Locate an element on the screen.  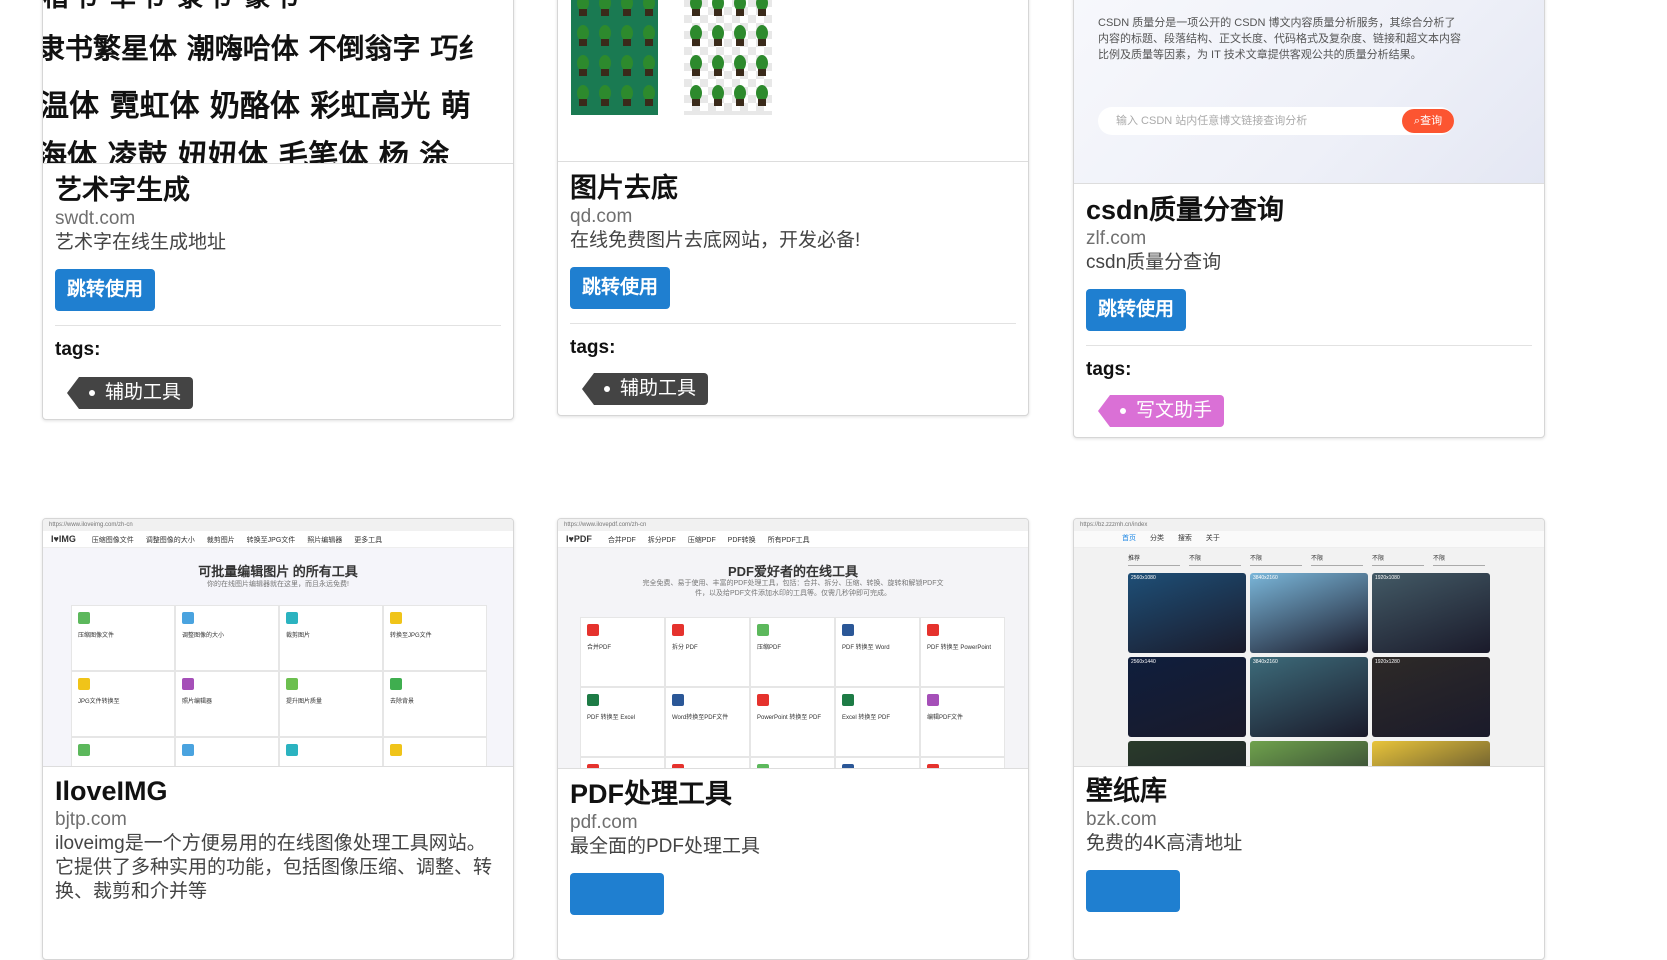
nav-item: 更多工具 is located at coordinates (368, 540).